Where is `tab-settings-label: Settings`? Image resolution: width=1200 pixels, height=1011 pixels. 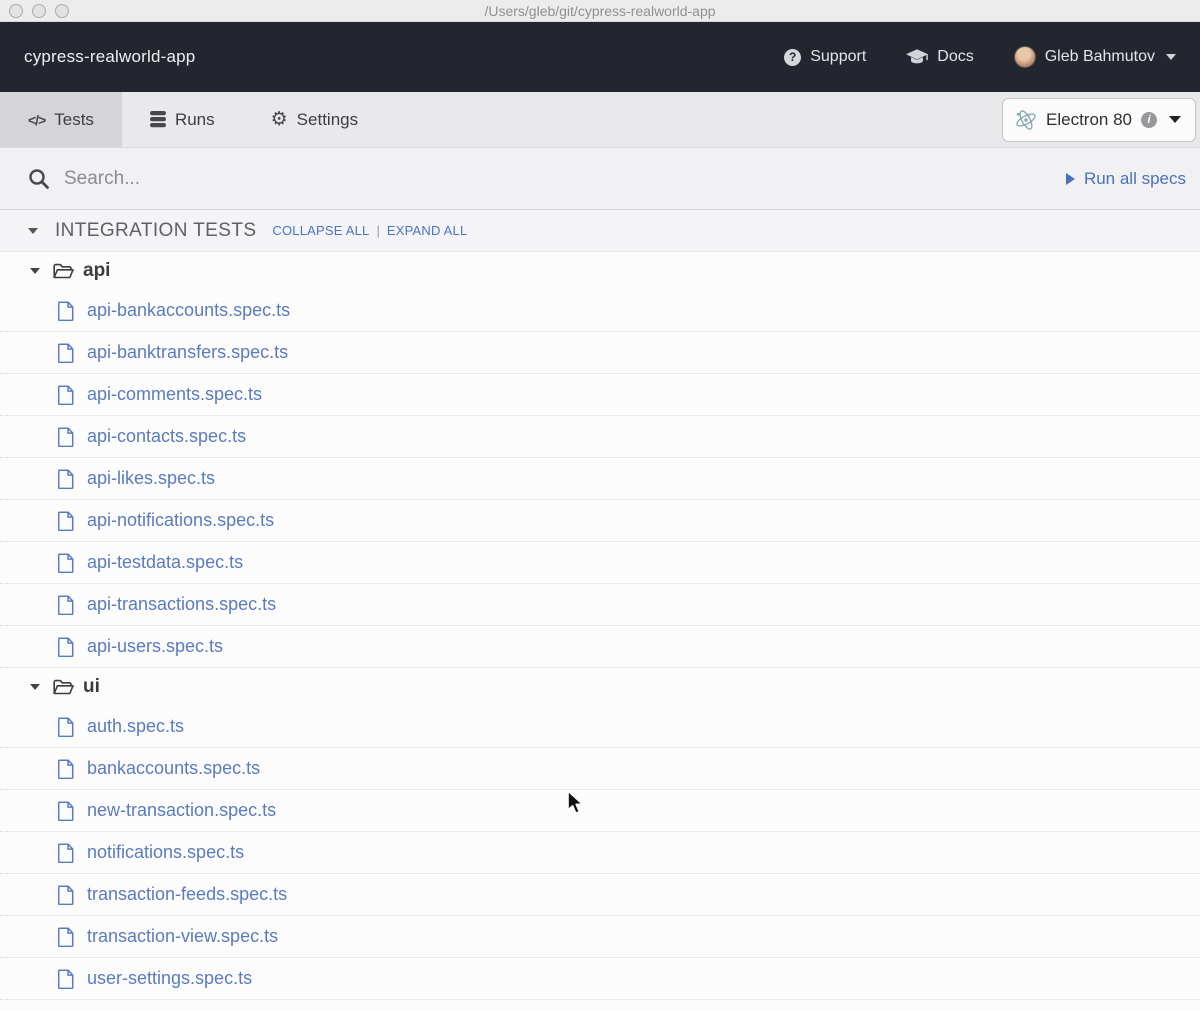
tab-settings-label: Settings is located at coordinates (327, 119).